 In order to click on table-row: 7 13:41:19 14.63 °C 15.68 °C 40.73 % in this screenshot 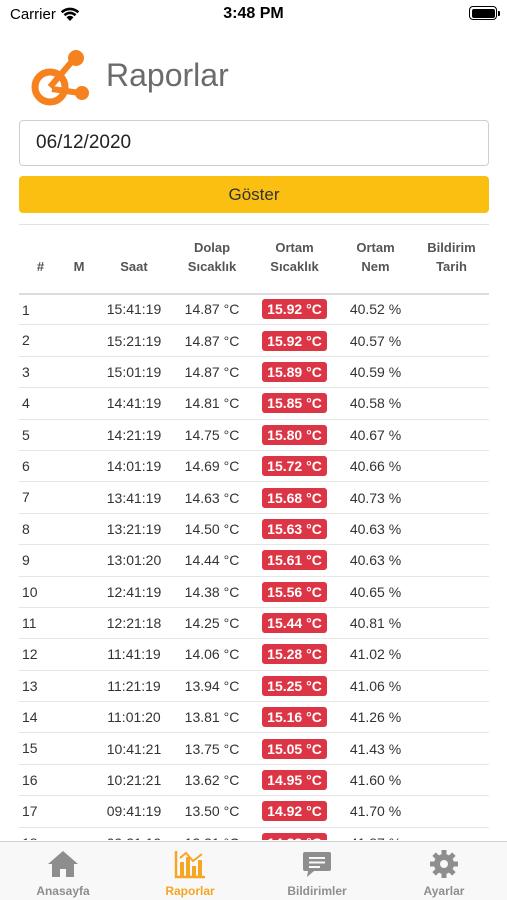, I will do `click(254, 498)`.